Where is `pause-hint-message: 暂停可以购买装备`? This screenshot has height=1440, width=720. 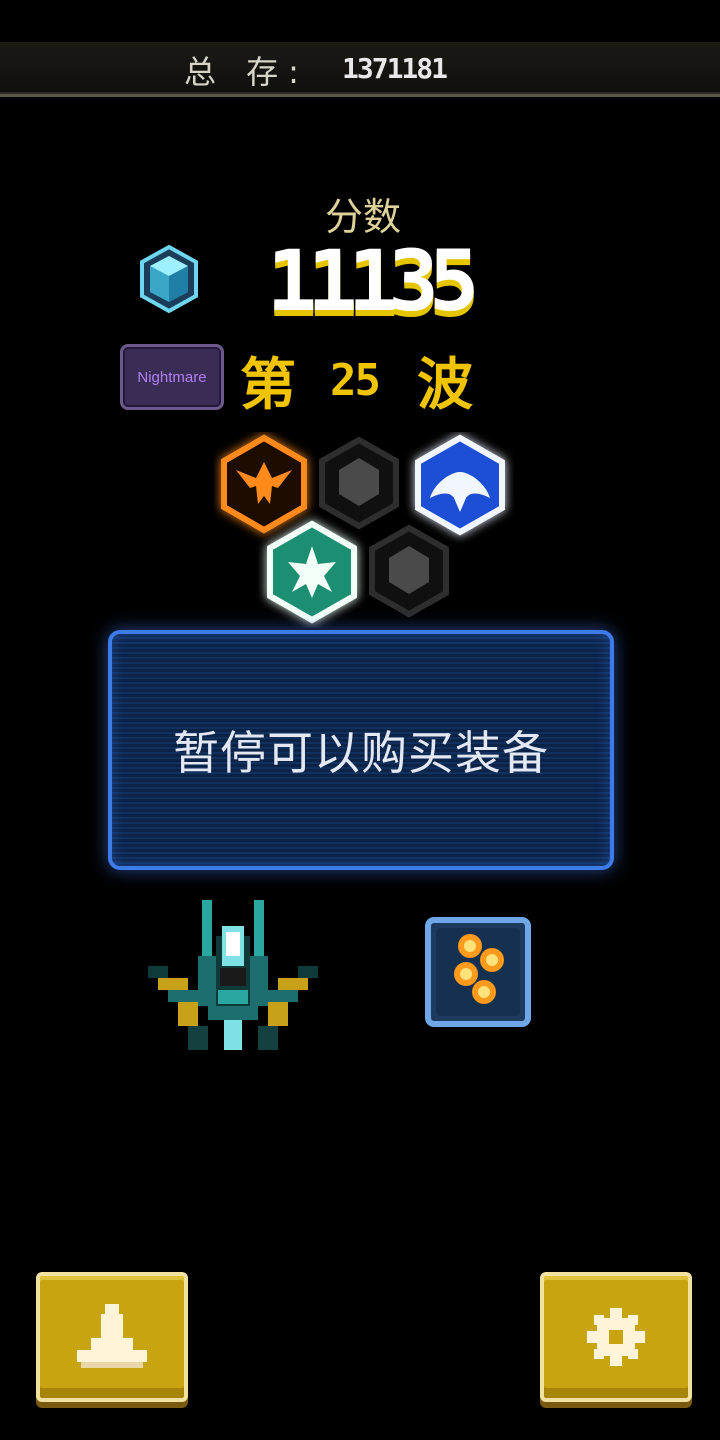
pause-hint-message: 暂停可以购买装备 is located at coordinates (361, 753).